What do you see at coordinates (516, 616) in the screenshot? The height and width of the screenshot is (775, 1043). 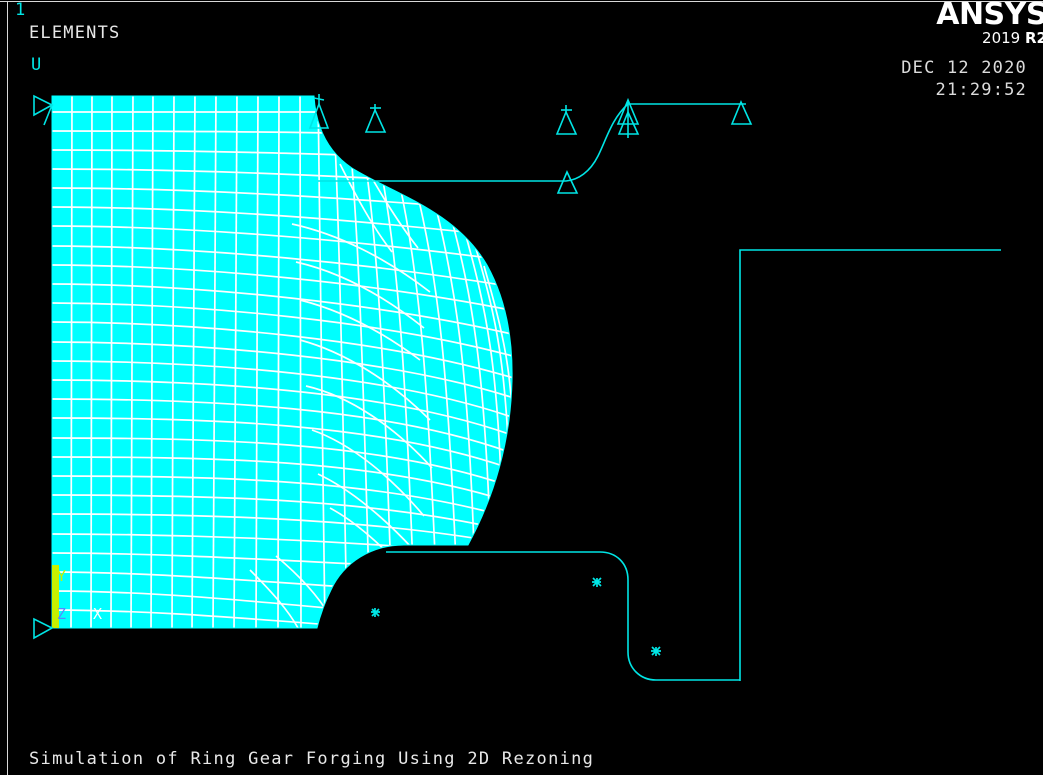 I see `pilot-node-group` at bounding box center [516, 616].